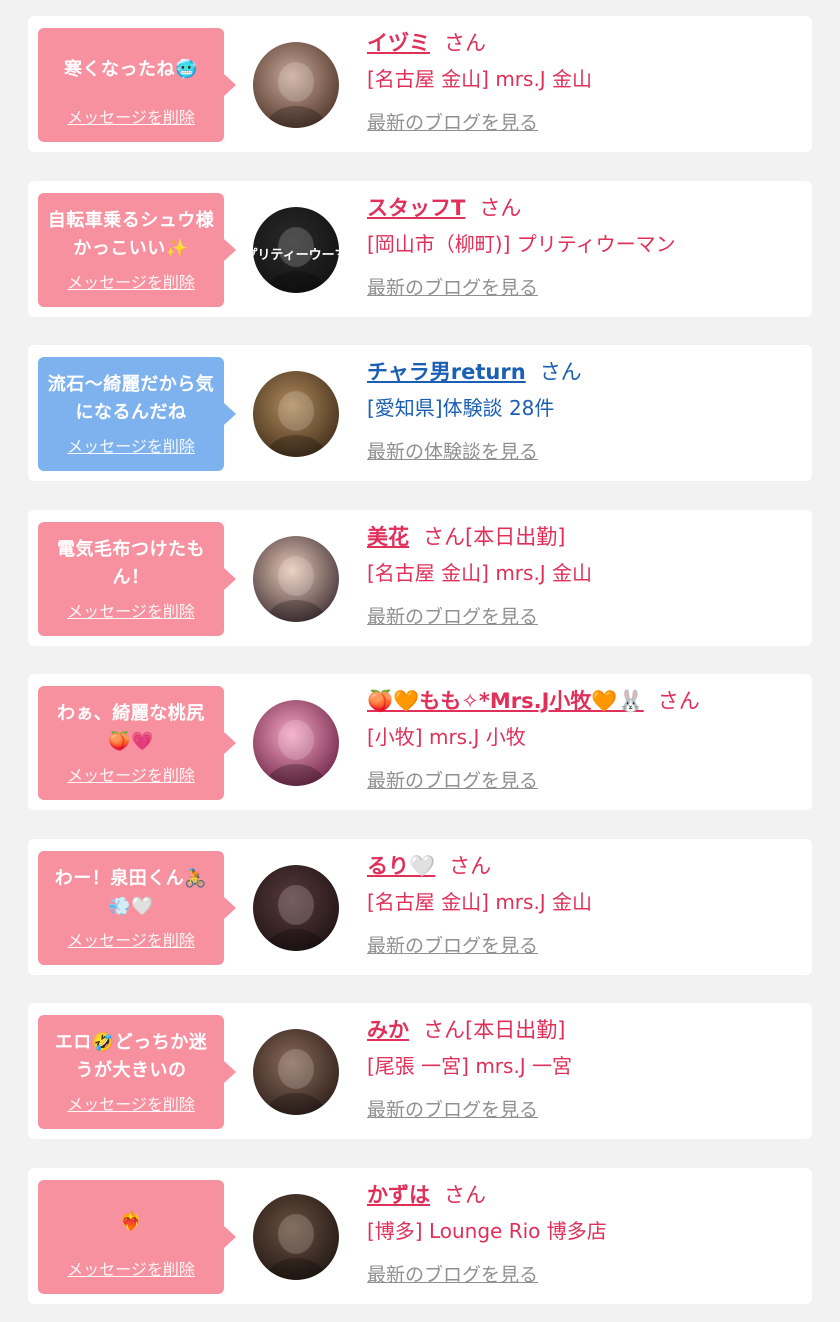  Describe the element at coordinates (584, 1030) in the screenshot. I see `name-row: みか さん[本日出勤]` at that location.